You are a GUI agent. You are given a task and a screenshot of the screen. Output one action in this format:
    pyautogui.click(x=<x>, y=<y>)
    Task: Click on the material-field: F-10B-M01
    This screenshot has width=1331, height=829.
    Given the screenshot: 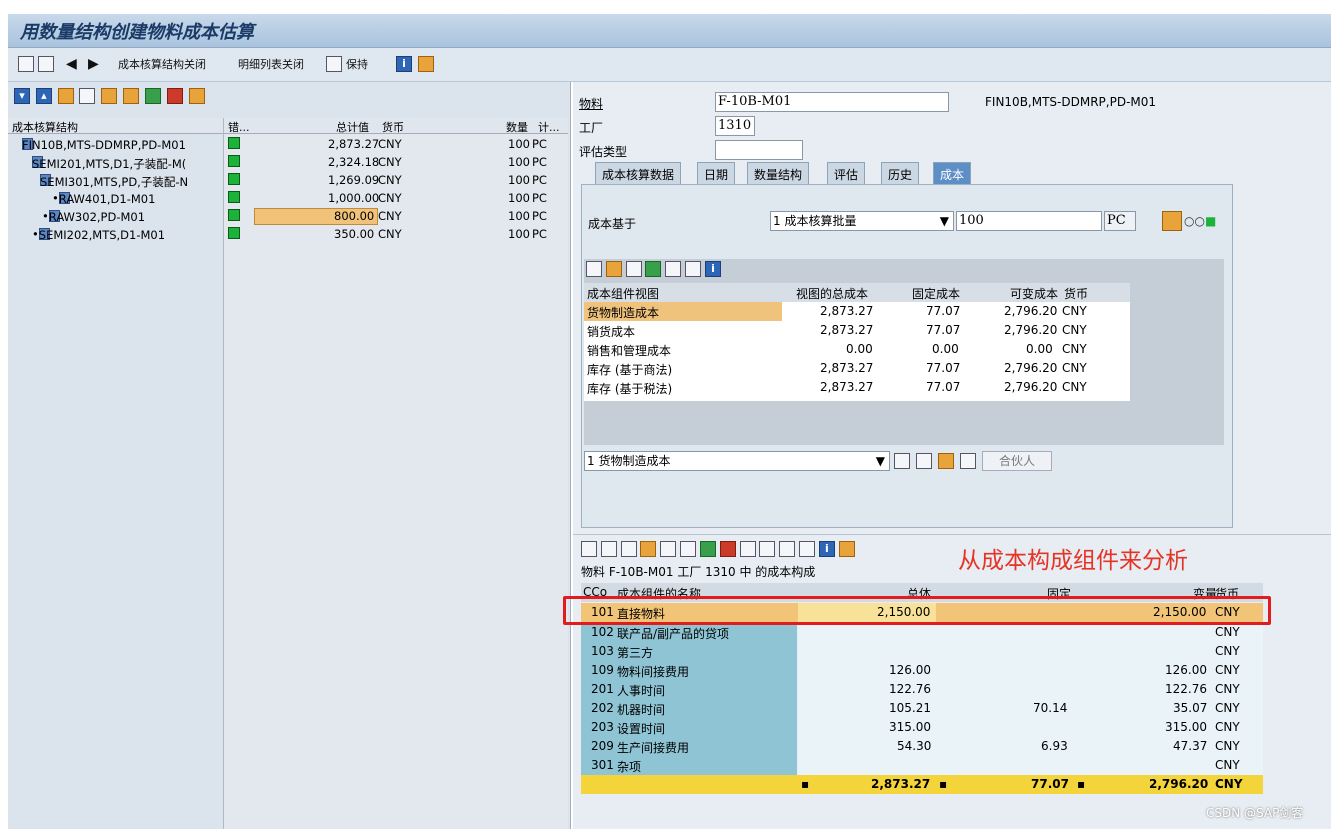 What is the action you would take?
    pyautogui.click(x=832, y=102)
    